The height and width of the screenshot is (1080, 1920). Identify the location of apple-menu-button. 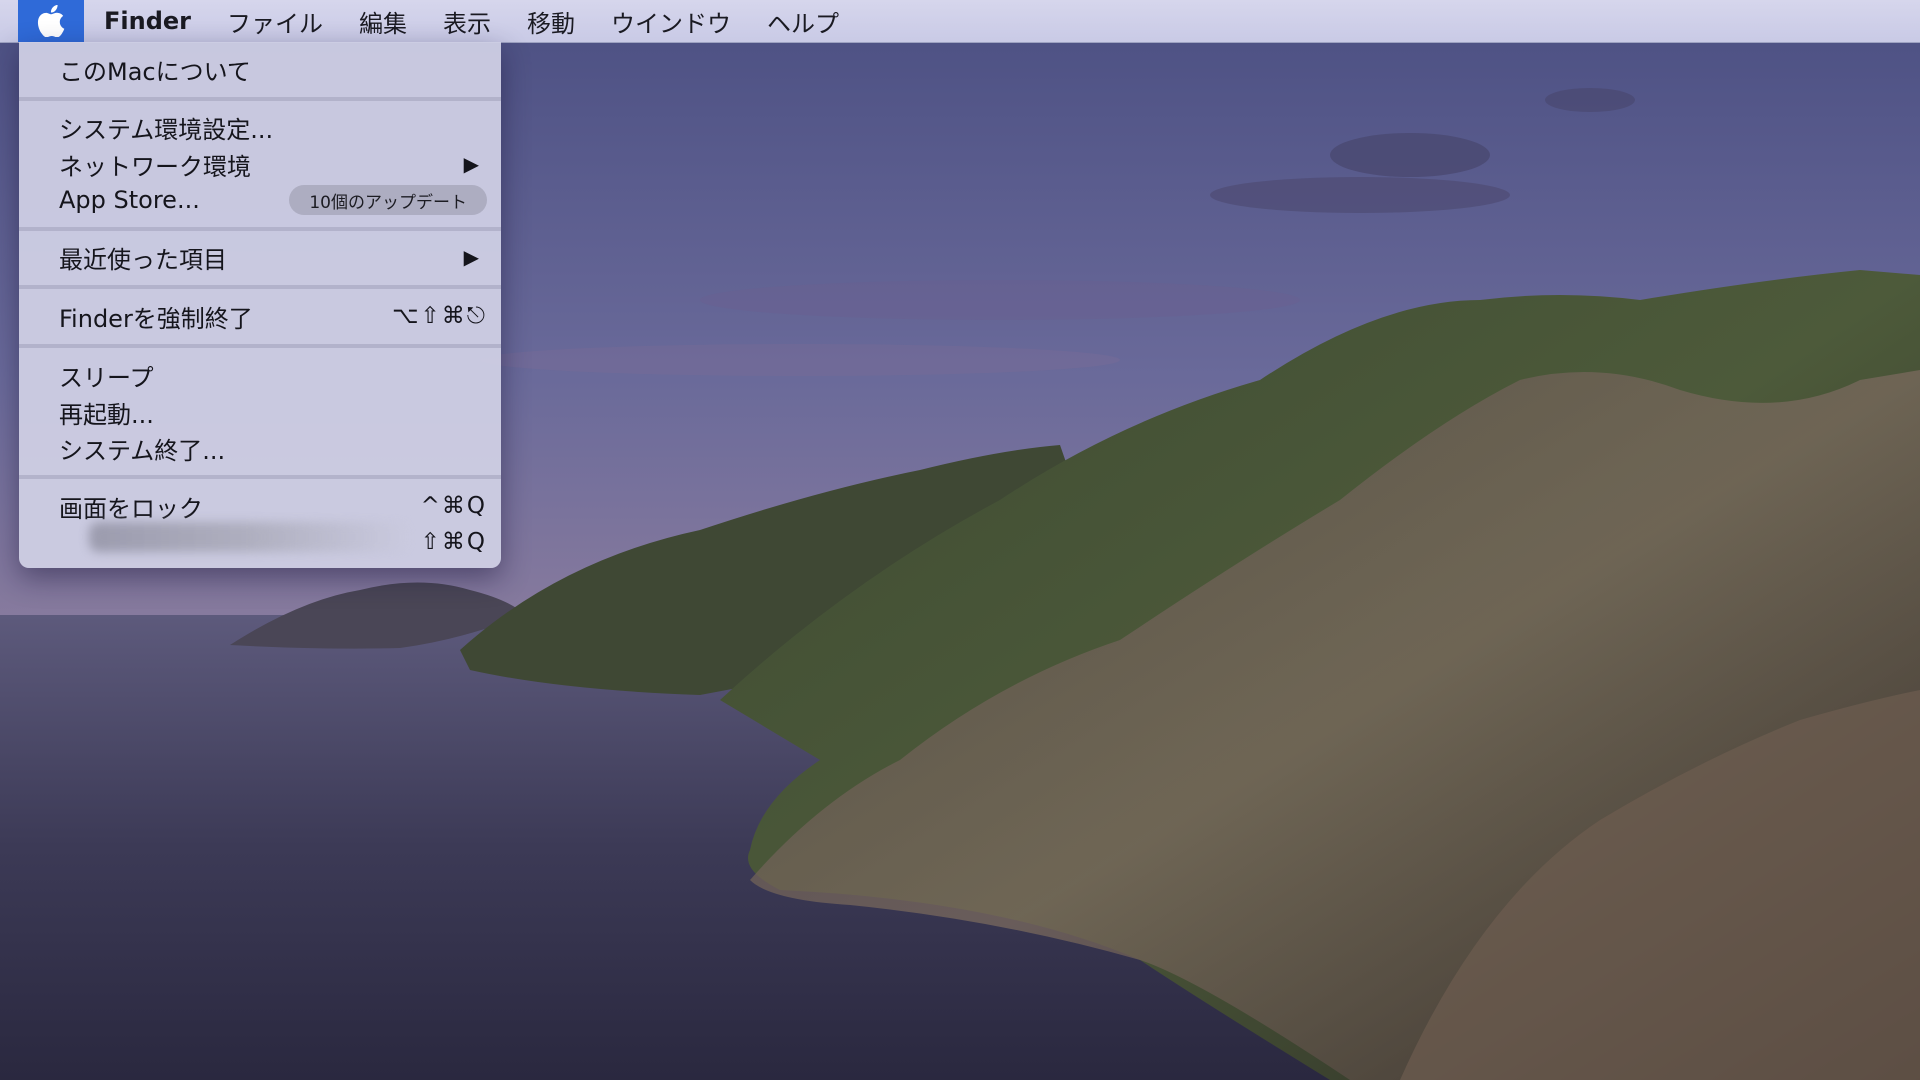
(51, 21).